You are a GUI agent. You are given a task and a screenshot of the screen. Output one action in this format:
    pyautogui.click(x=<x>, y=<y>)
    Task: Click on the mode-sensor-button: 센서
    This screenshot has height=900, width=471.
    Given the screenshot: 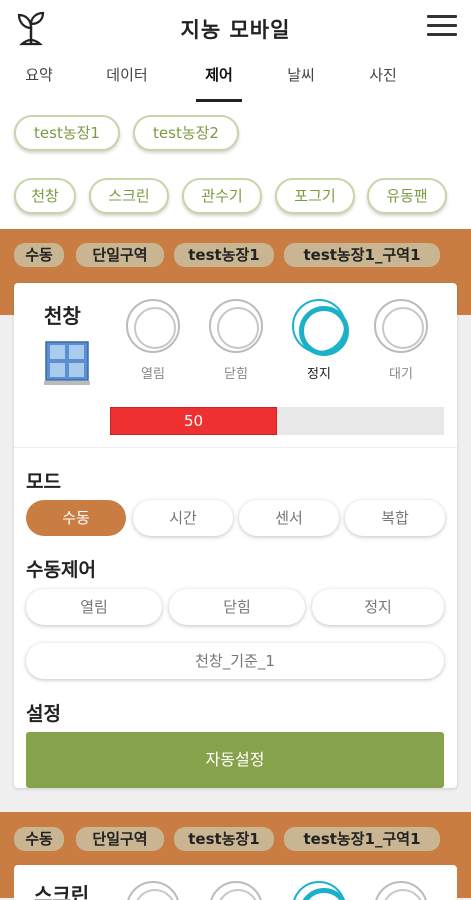 What is the action you would take?
    pyautogui.click(x=289, y=518)
    